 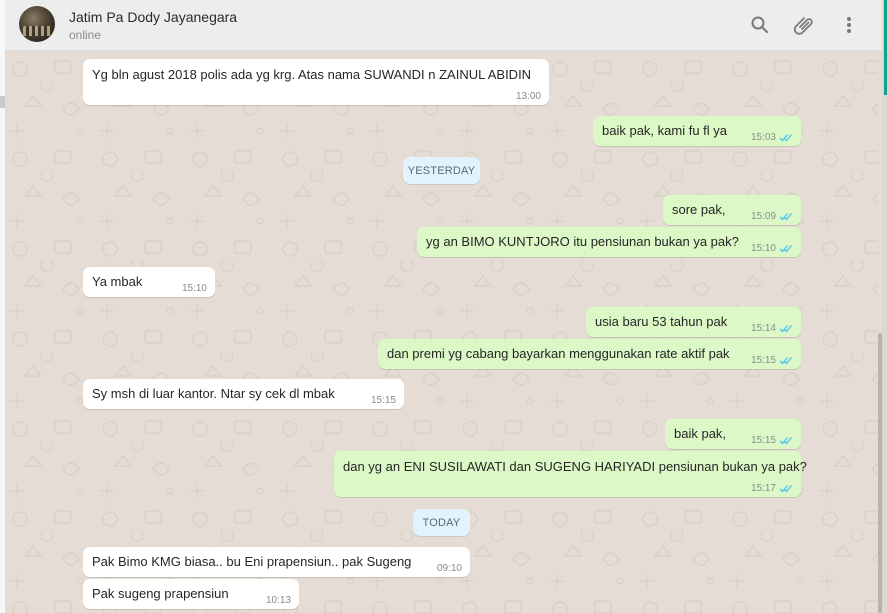 I want to click on message-outgoing: baik pak, kami fu fl ya 15:03, so click(x=697, y=131).